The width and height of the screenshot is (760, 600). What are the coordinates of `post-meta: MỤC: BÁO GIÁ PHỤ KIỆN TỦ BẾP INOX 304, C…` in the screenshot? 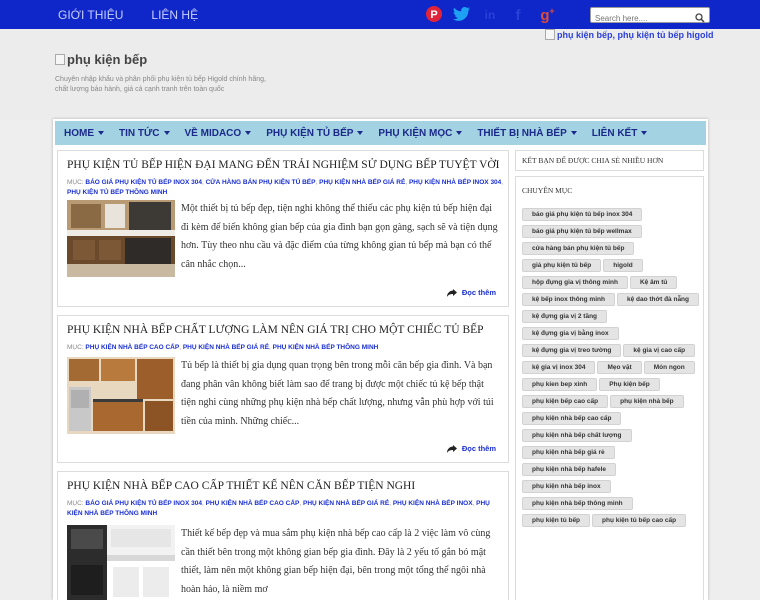 It's located at (285, 187).